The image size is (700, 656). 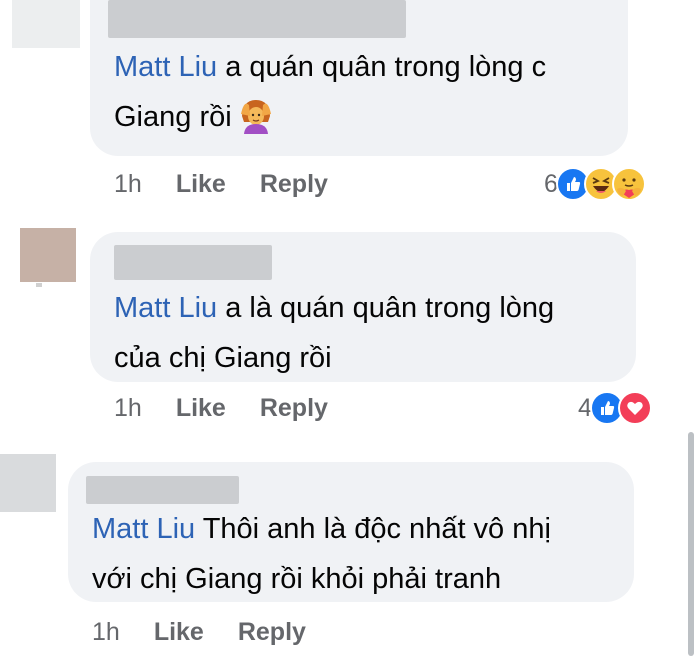 I want to click on comment-line-1: Thôi anh là độc nhất vô nhị, so click(x=373, y=529).